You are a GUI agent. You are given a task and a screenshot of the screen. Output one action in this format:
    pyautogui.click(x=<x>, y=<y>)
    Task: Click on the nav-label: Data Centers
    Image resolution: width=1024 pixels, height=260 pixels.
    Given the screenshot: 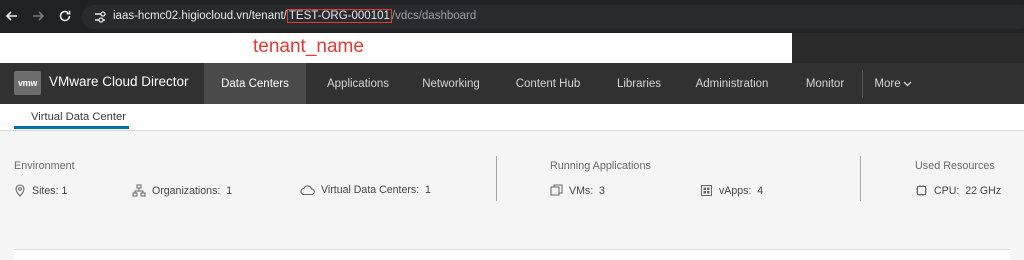 What is the action you would take?
    pyautogui.click(x=255, y=83)
    